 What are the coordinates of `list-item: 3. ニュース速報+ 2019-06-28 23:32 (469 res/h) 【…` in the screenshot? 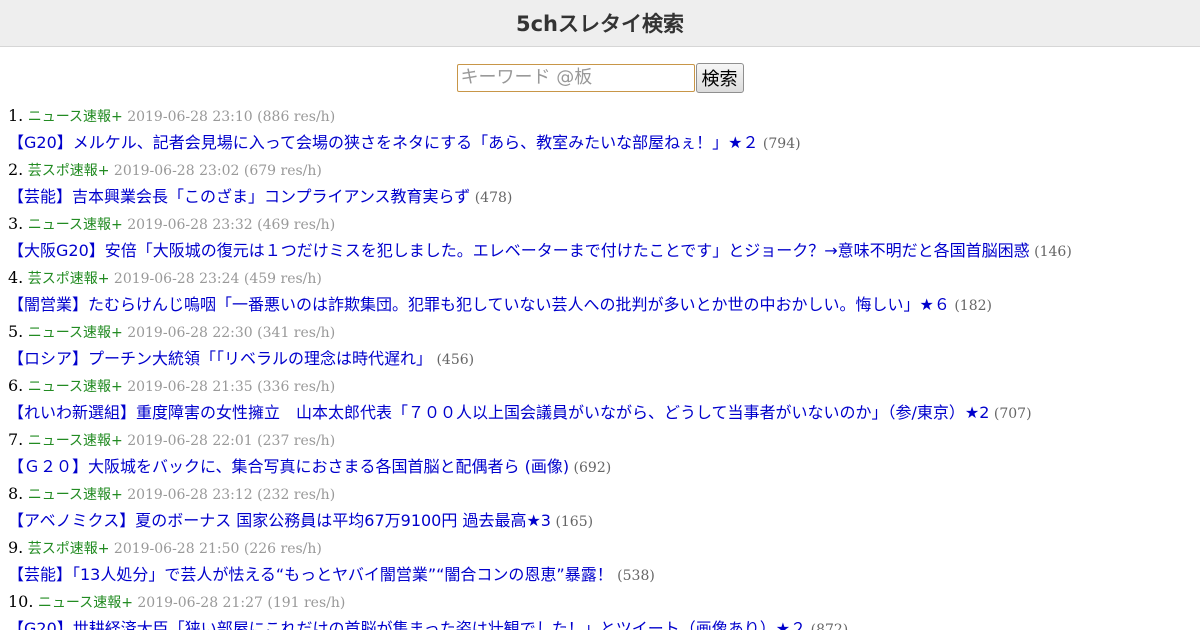 It's located at (604, 237).